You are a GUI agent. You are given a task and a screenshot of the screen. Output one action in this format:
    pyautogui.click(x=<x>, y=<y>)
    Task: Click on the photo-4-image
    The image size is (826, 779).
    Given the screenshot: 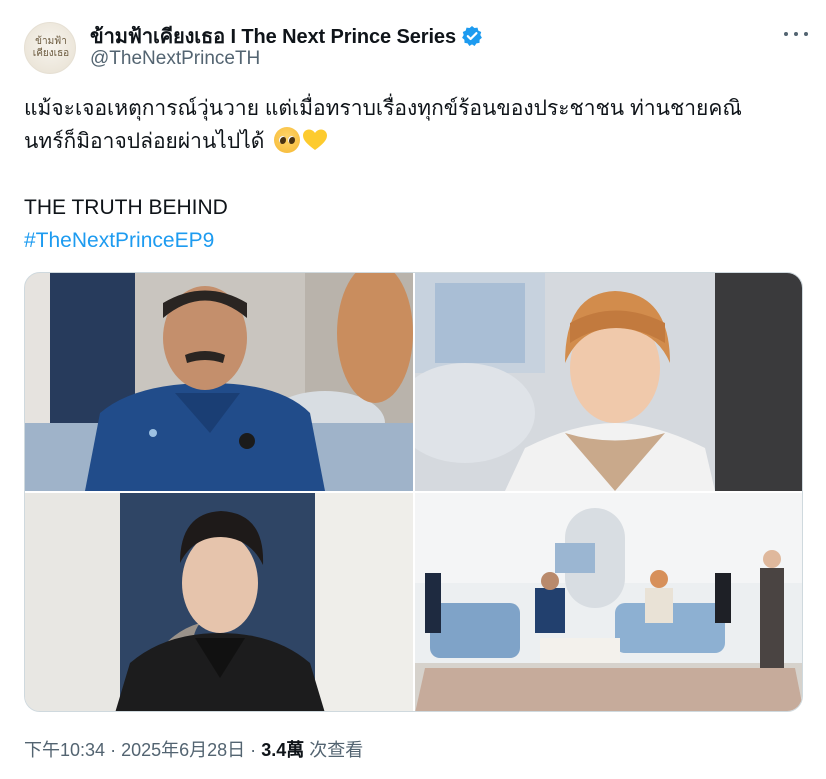 What is the action you would take?
    pyautogui.click(x=608, y=602)
    